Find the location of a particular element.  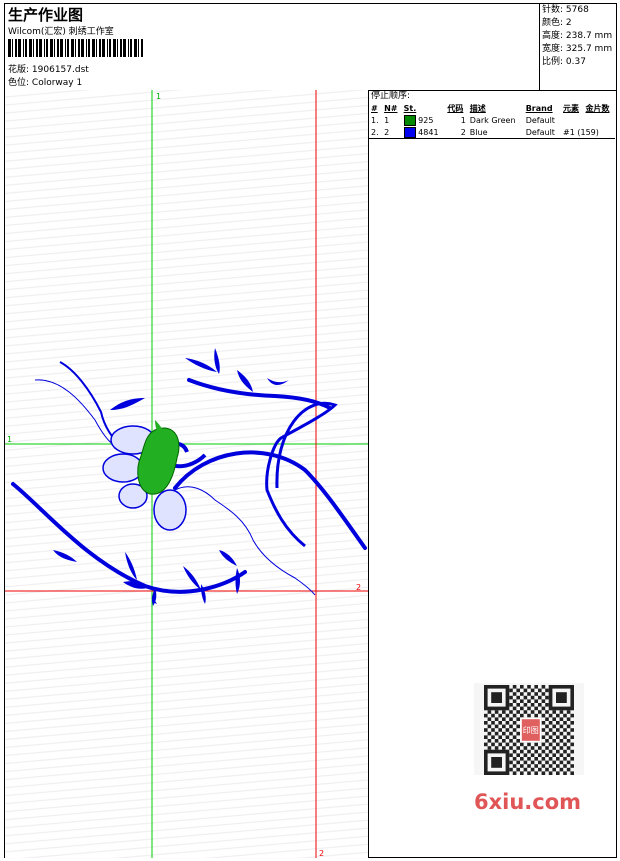

qr-badge-text: 印图 is located at coordinates (531, 730).